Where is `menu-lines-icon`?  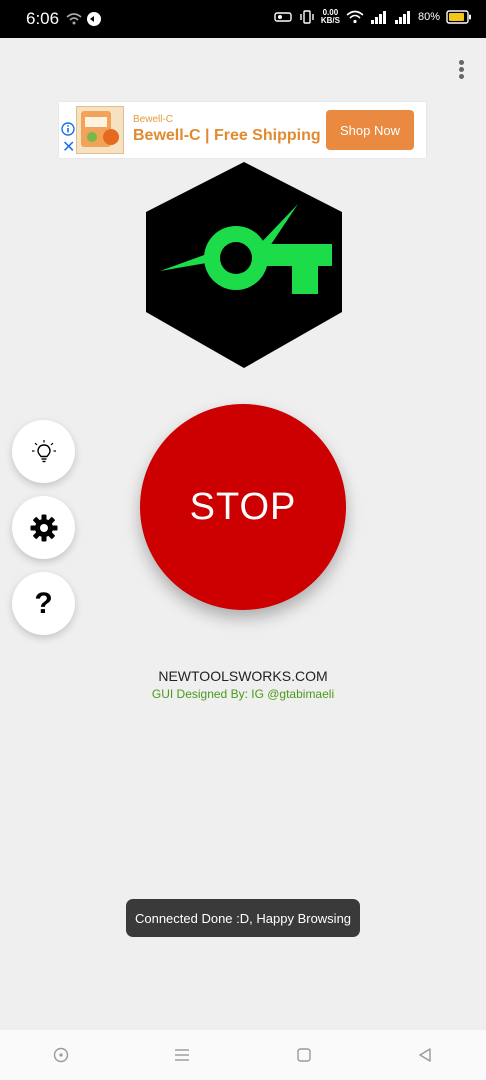 menu-lines-icon is located at coordinates (182, 1055).